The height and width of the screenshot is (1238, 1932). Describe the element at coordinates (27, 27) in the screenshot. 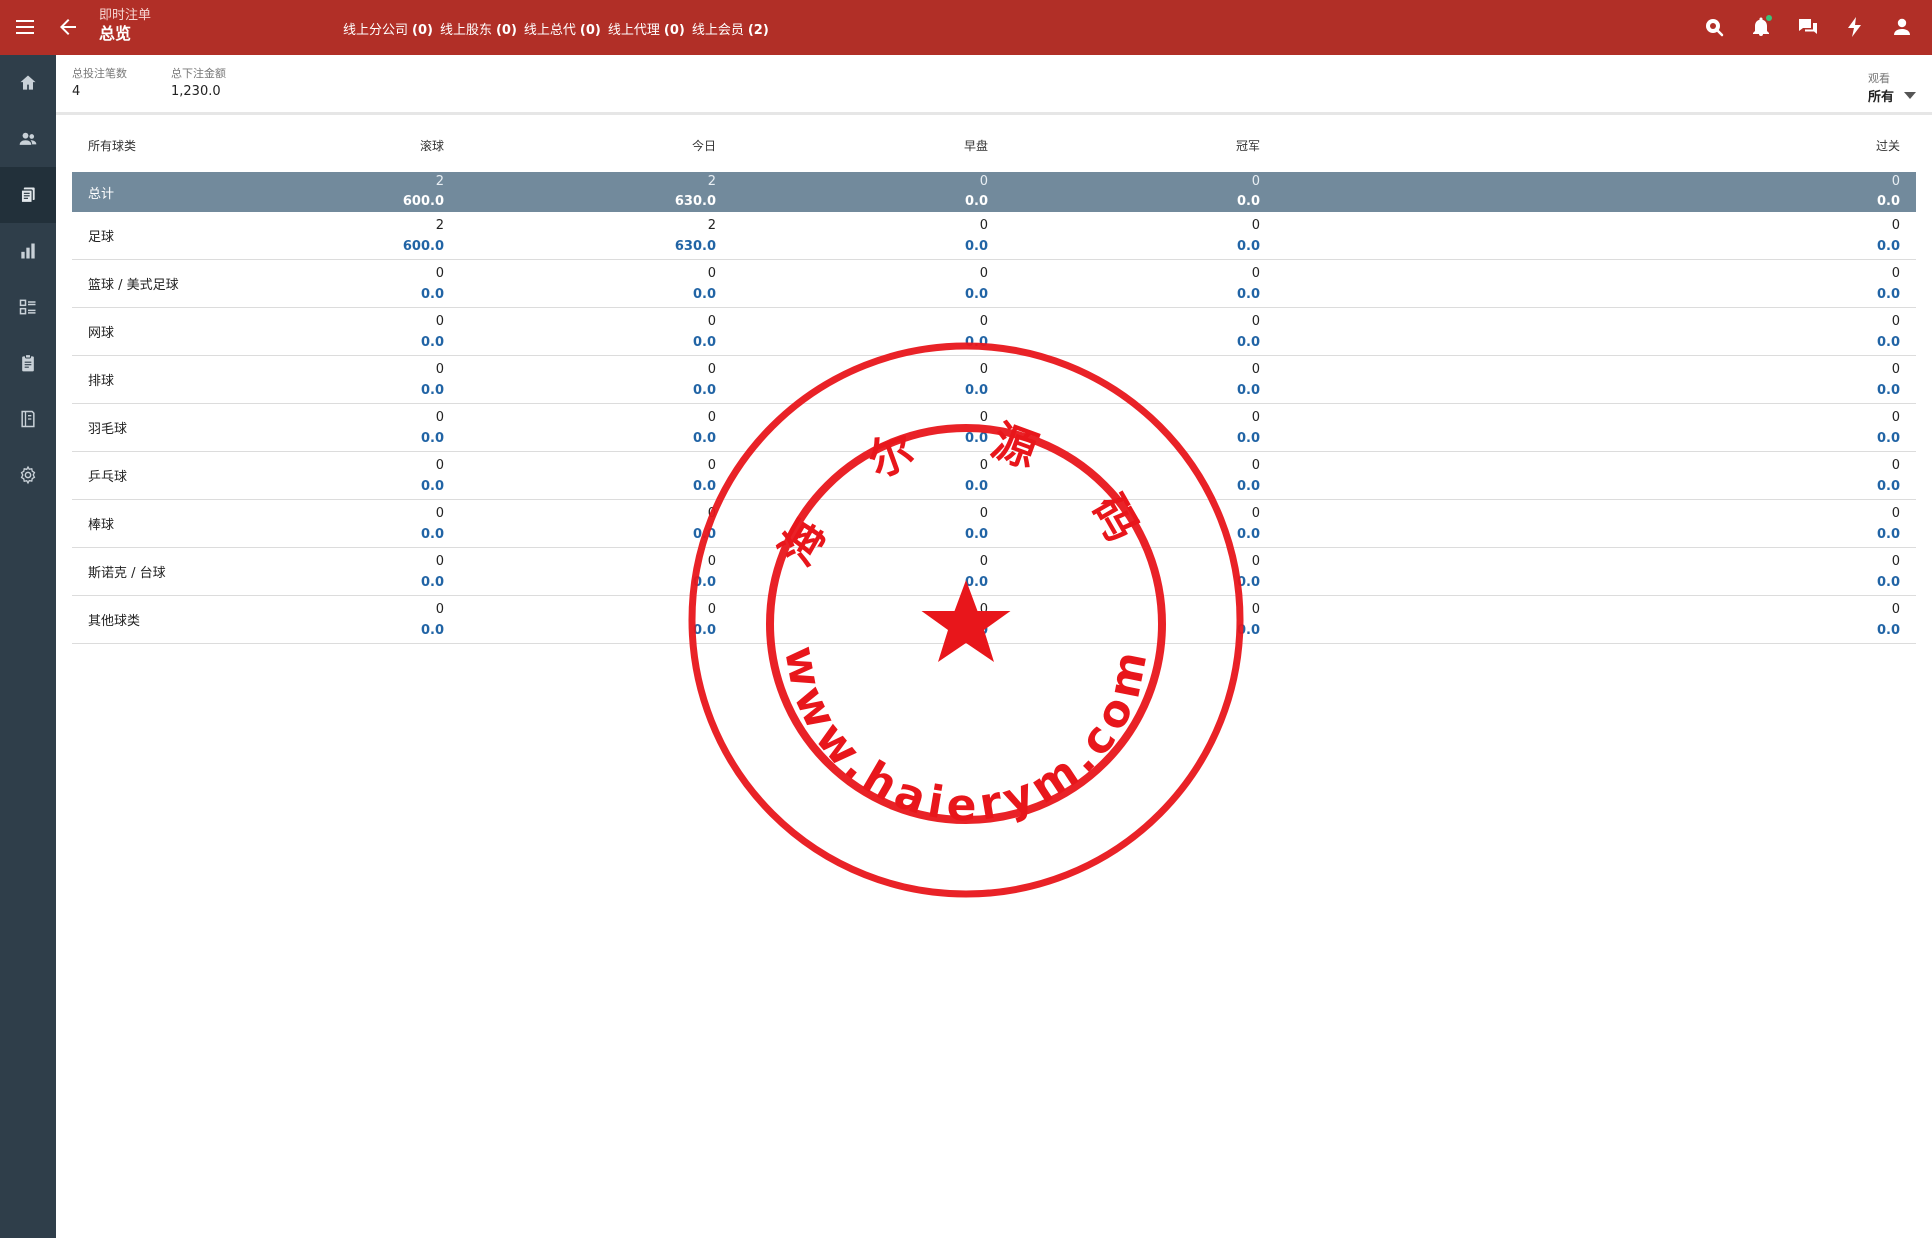

I see `menu-icon` at that location.